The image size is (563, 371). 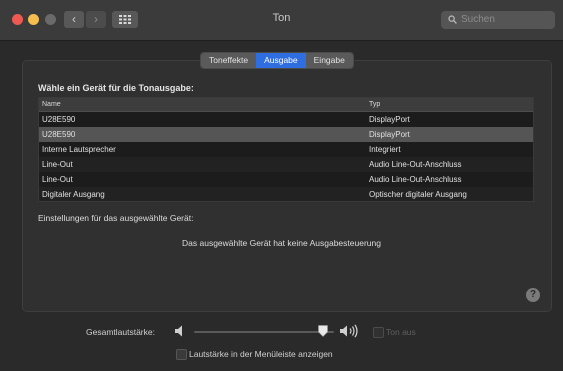 What do you see at coordinates (498, 20) in the screenshot?
I see `search-input: Suchen` at bounding box center [498, 20].